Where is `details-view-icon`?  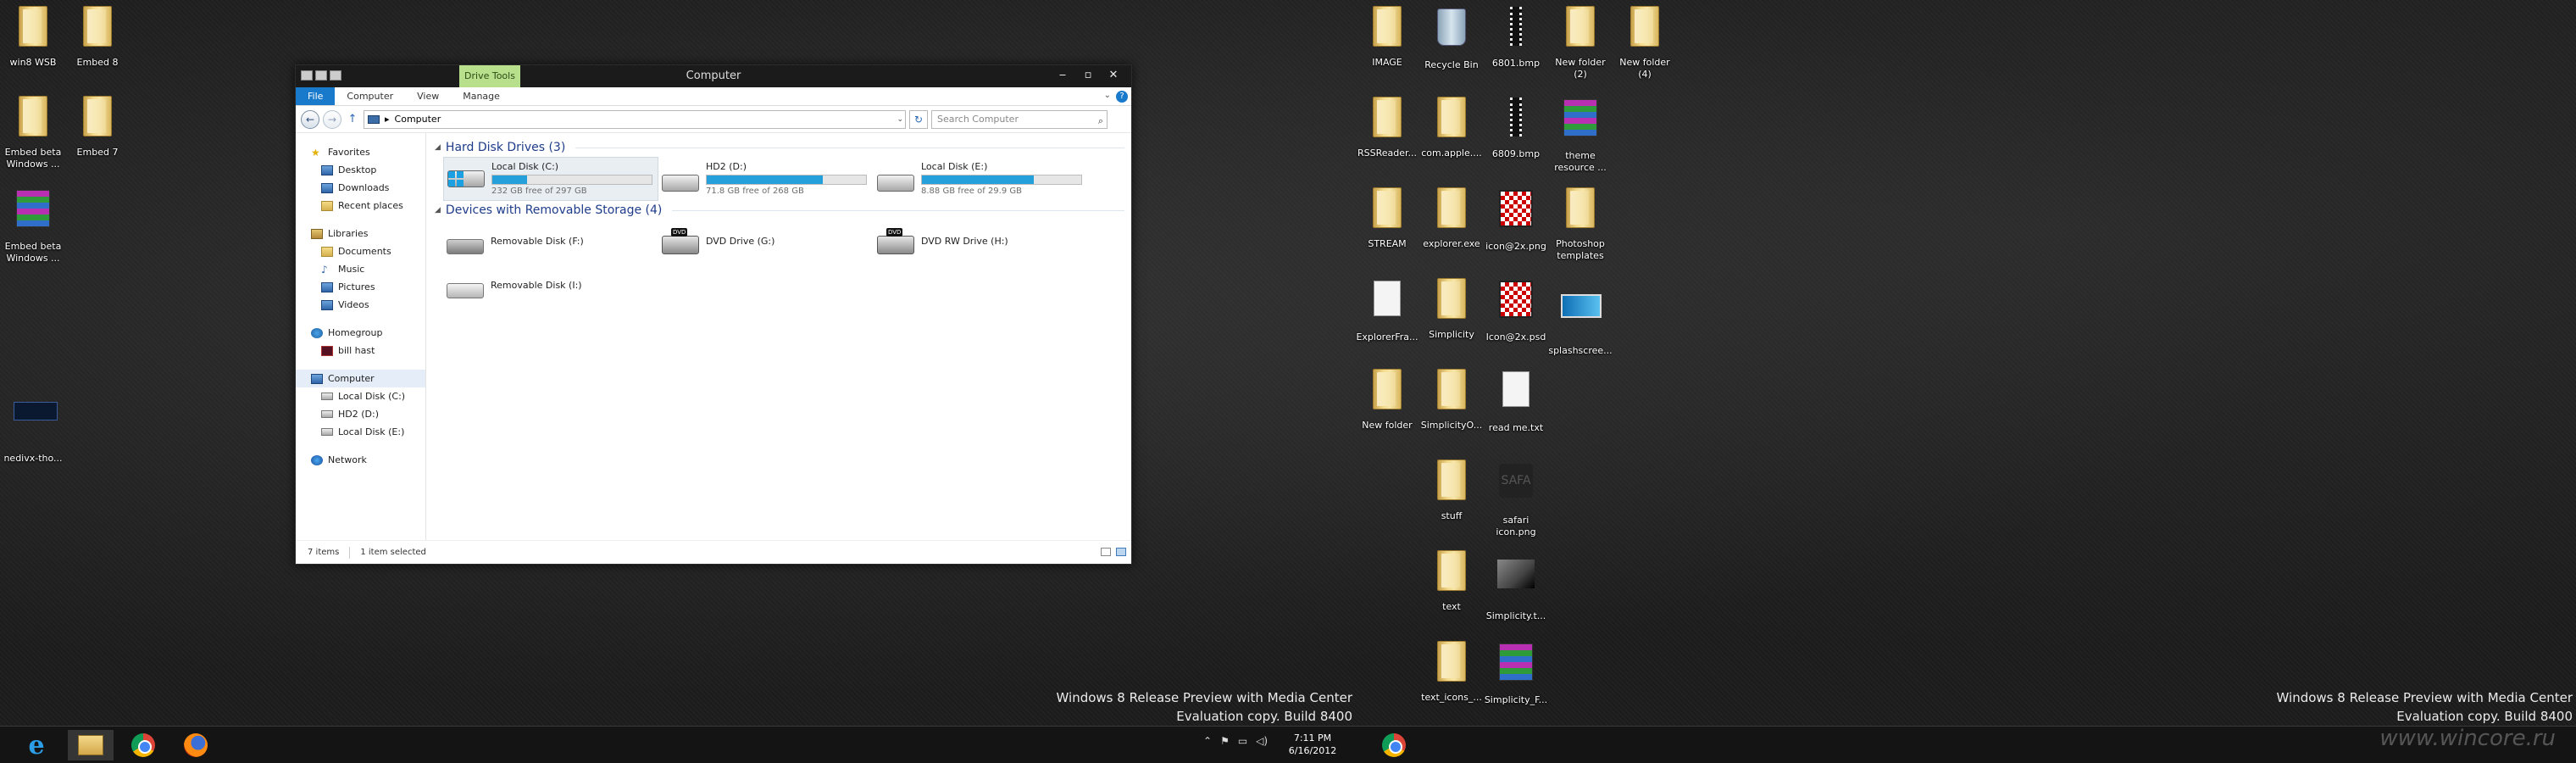 details-view-icon is located at coordinates (1106, 552).